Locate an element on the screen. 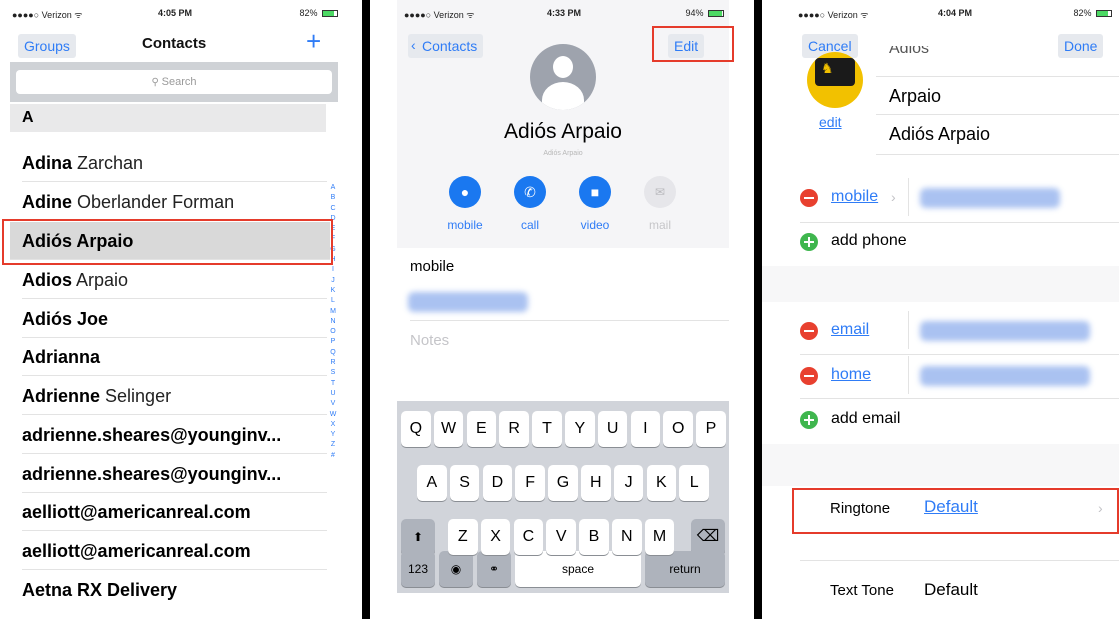 The image size is (1119, 619). status-bar: ●●●●○ Verizon ᯤ 4:05 PM 82% is located at coordinates (175, 15).